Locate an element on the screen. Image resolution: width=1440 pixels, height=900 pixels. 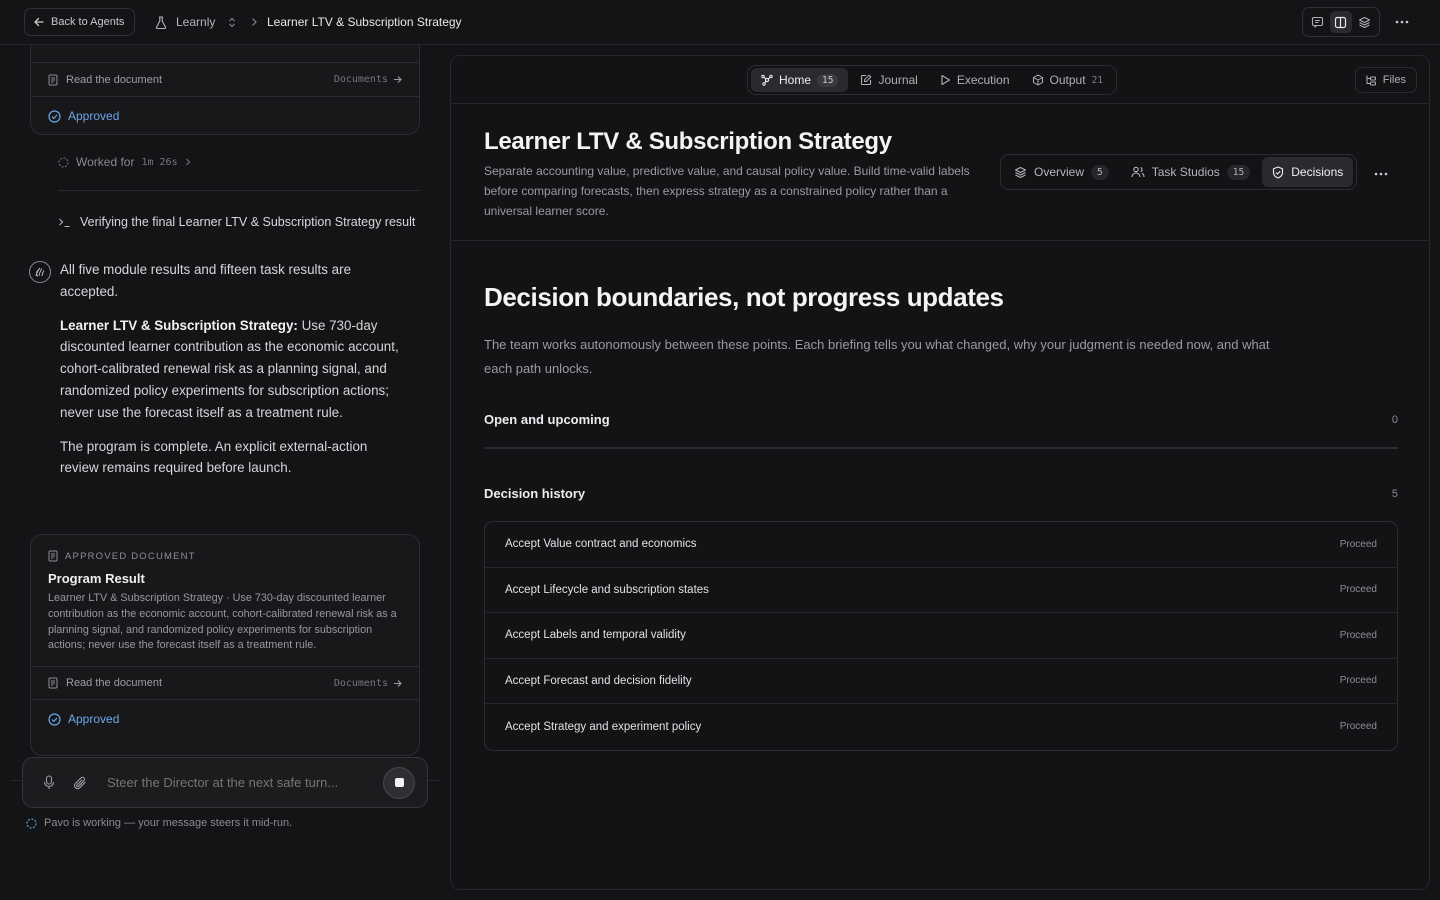
layers-icon is located at coordinates (1020, 172).